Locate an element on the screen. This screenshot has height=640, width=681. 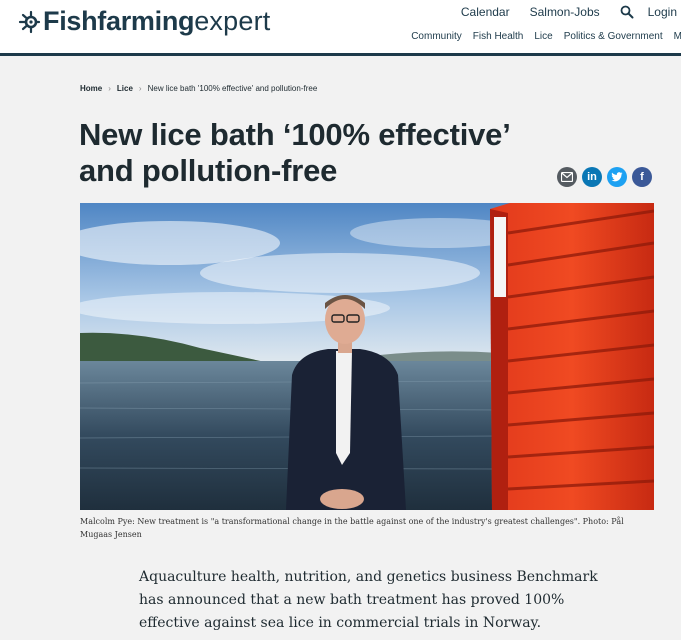
linkedin-icon: in is located at coordinates (592, 177).